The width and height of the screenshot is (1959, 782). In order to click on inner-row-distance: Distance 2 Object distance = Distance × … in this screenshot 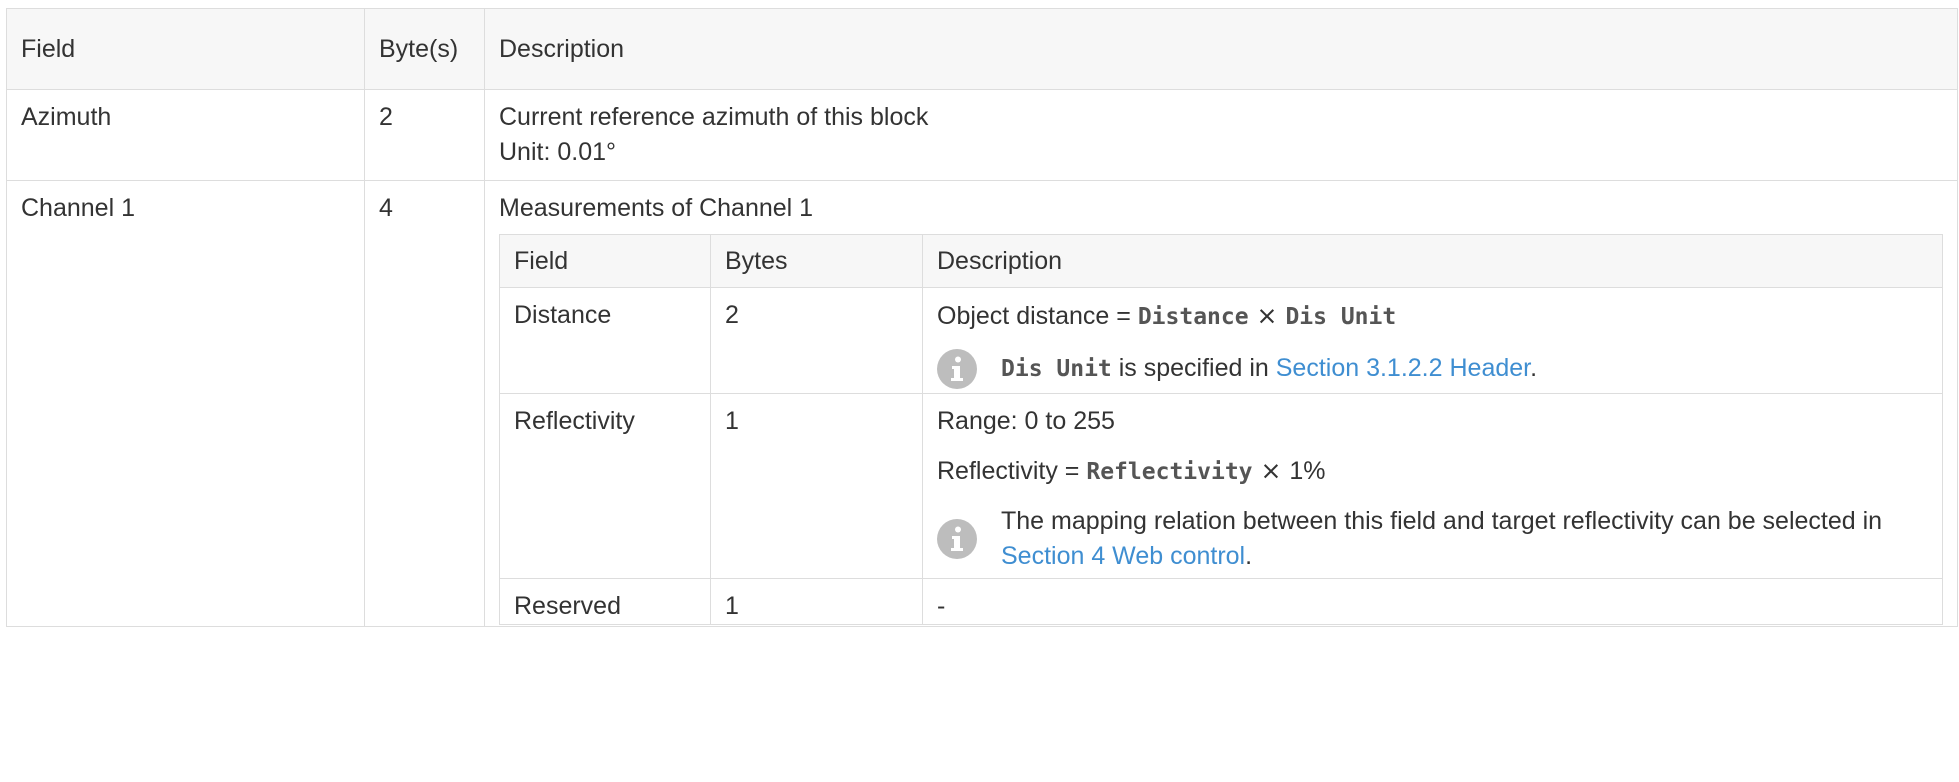, I will do `click(1221, 340)`.